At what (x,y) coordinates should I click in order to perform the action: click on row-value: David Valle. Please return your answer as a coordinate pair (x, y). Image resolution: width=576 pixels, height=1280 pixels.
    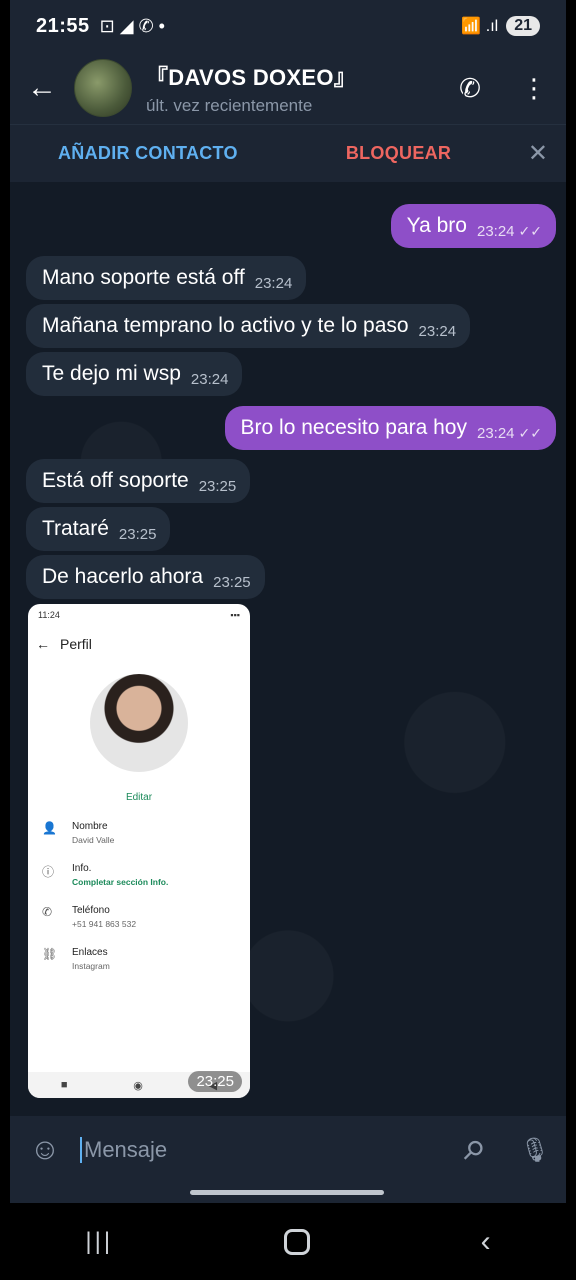
    Looking at the image, I should click on (93, 840).